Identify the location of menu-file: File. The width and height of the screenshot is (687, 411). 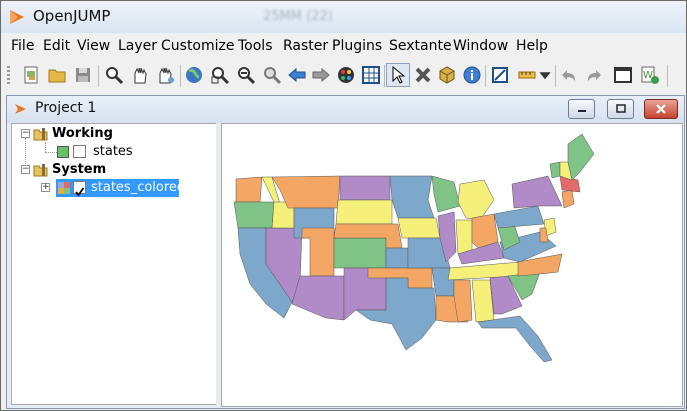
(22, 46).